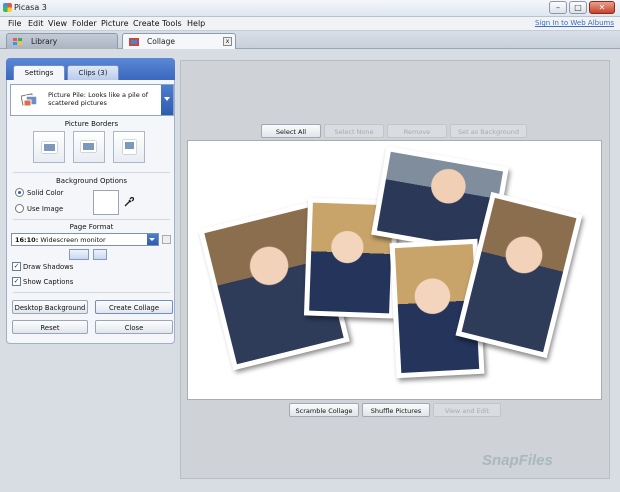 The width and height of the screenshot is (620, 492). What do you see at coordinates (7, 7) in the screenshot?
I see `picasa-app-icon` at bounding box center [7, 7].